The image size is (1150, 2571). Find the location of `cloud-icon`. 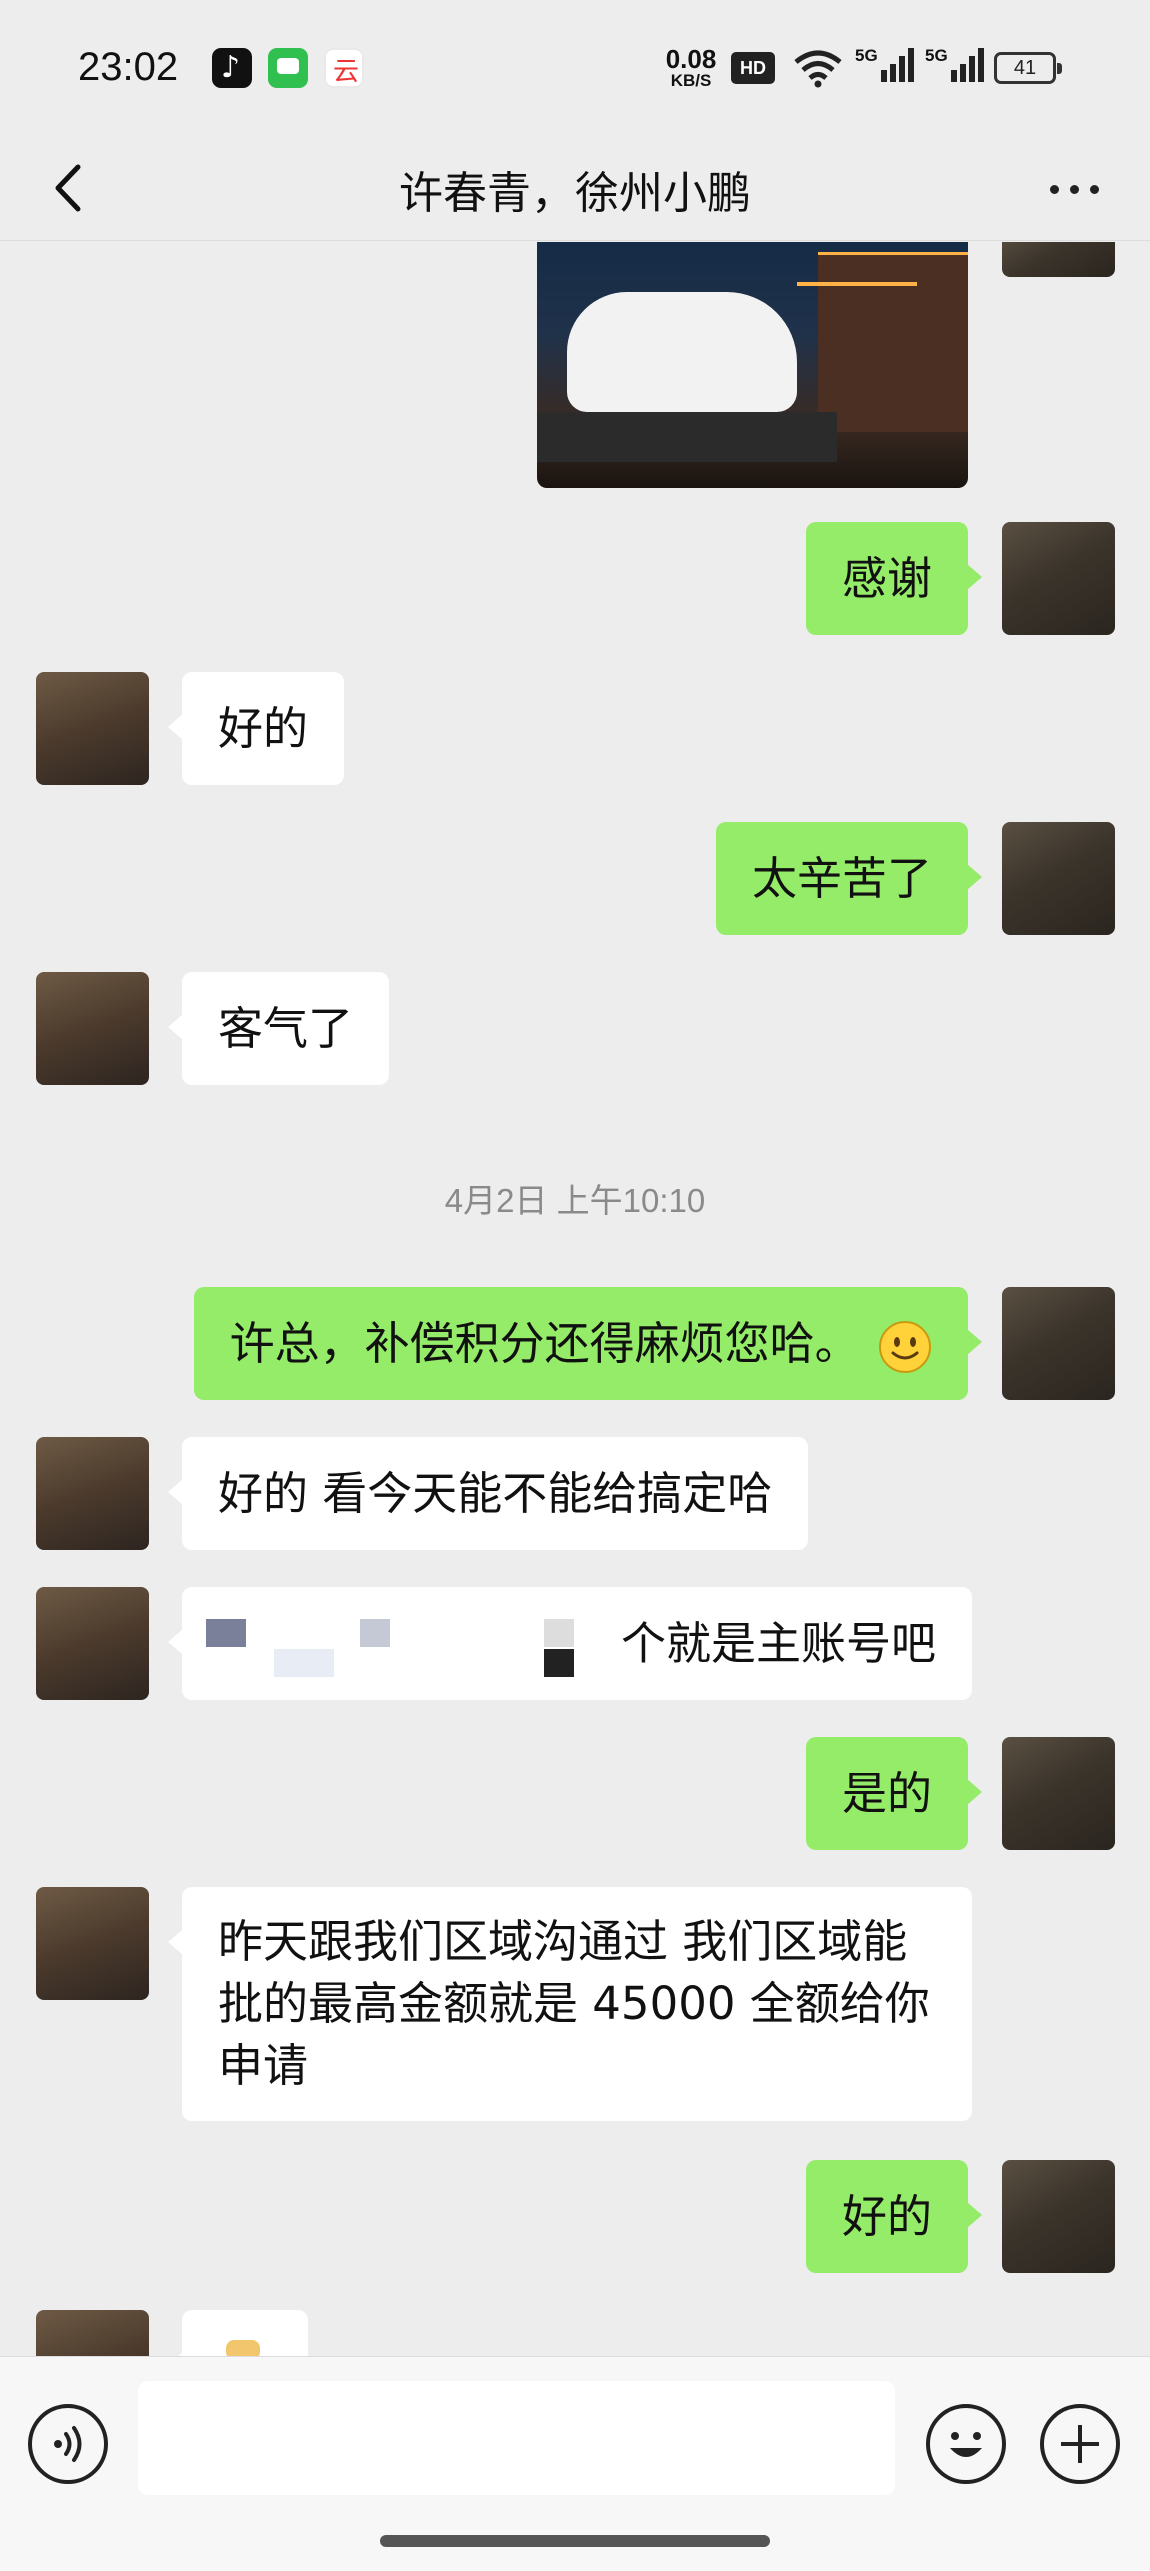

cloud-icon is located at coordinates (344, 68).